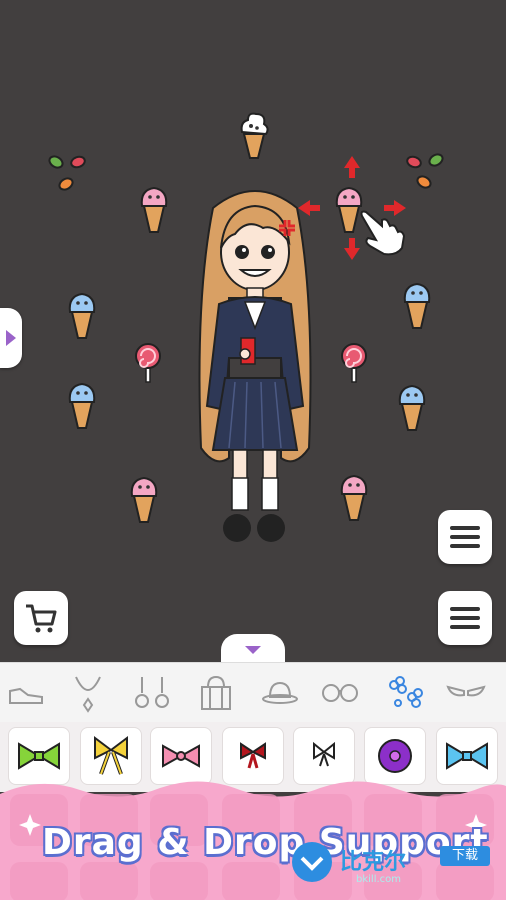  I want to click on hat-icon, so click(280, 693).